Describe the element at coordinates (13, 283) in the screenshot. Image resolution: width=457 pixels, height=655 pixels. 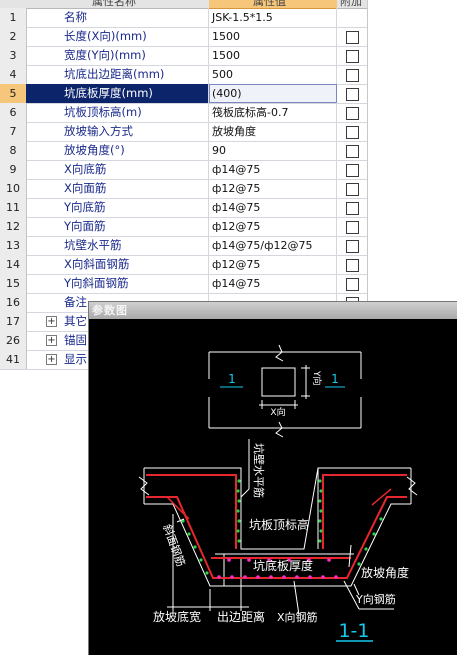
I see `row-number: 15` at that location.